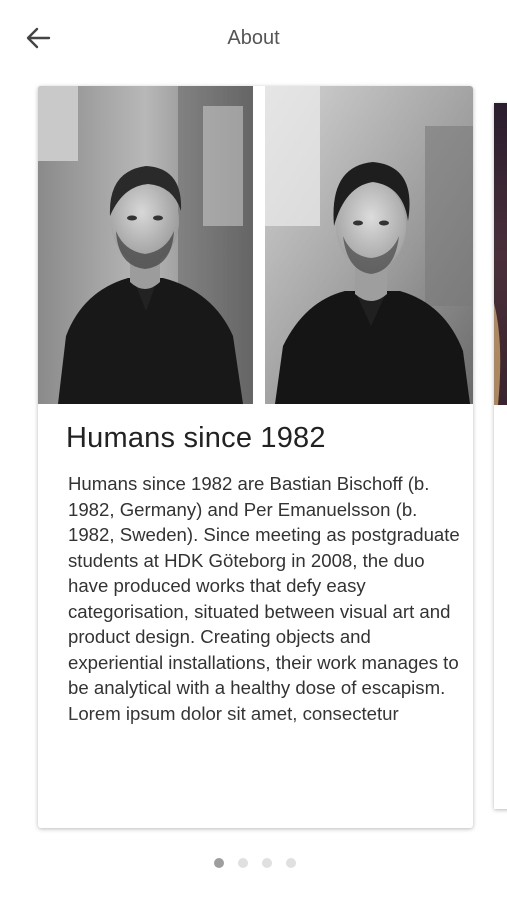  What do you see at coordinates (500, 456) in the screenshot?
I see `next-card` at bounding box center [500, 456].